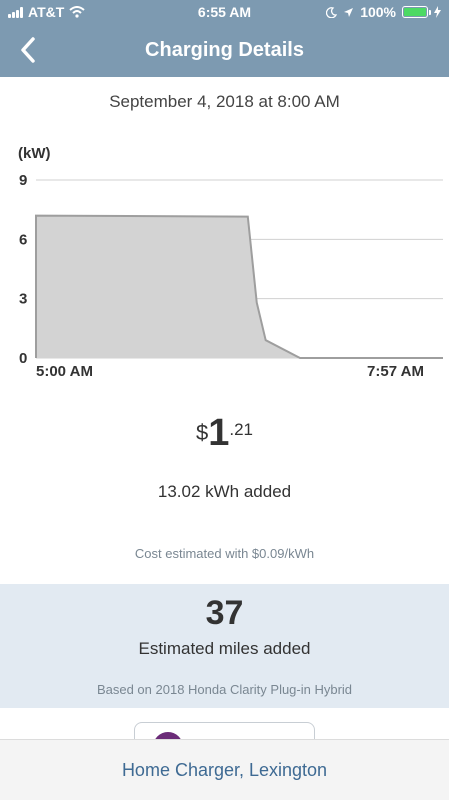 This screenshot has height=800, width=449. I want to click on x-tick-label-start: 5:00 AM, so click(64, 371).